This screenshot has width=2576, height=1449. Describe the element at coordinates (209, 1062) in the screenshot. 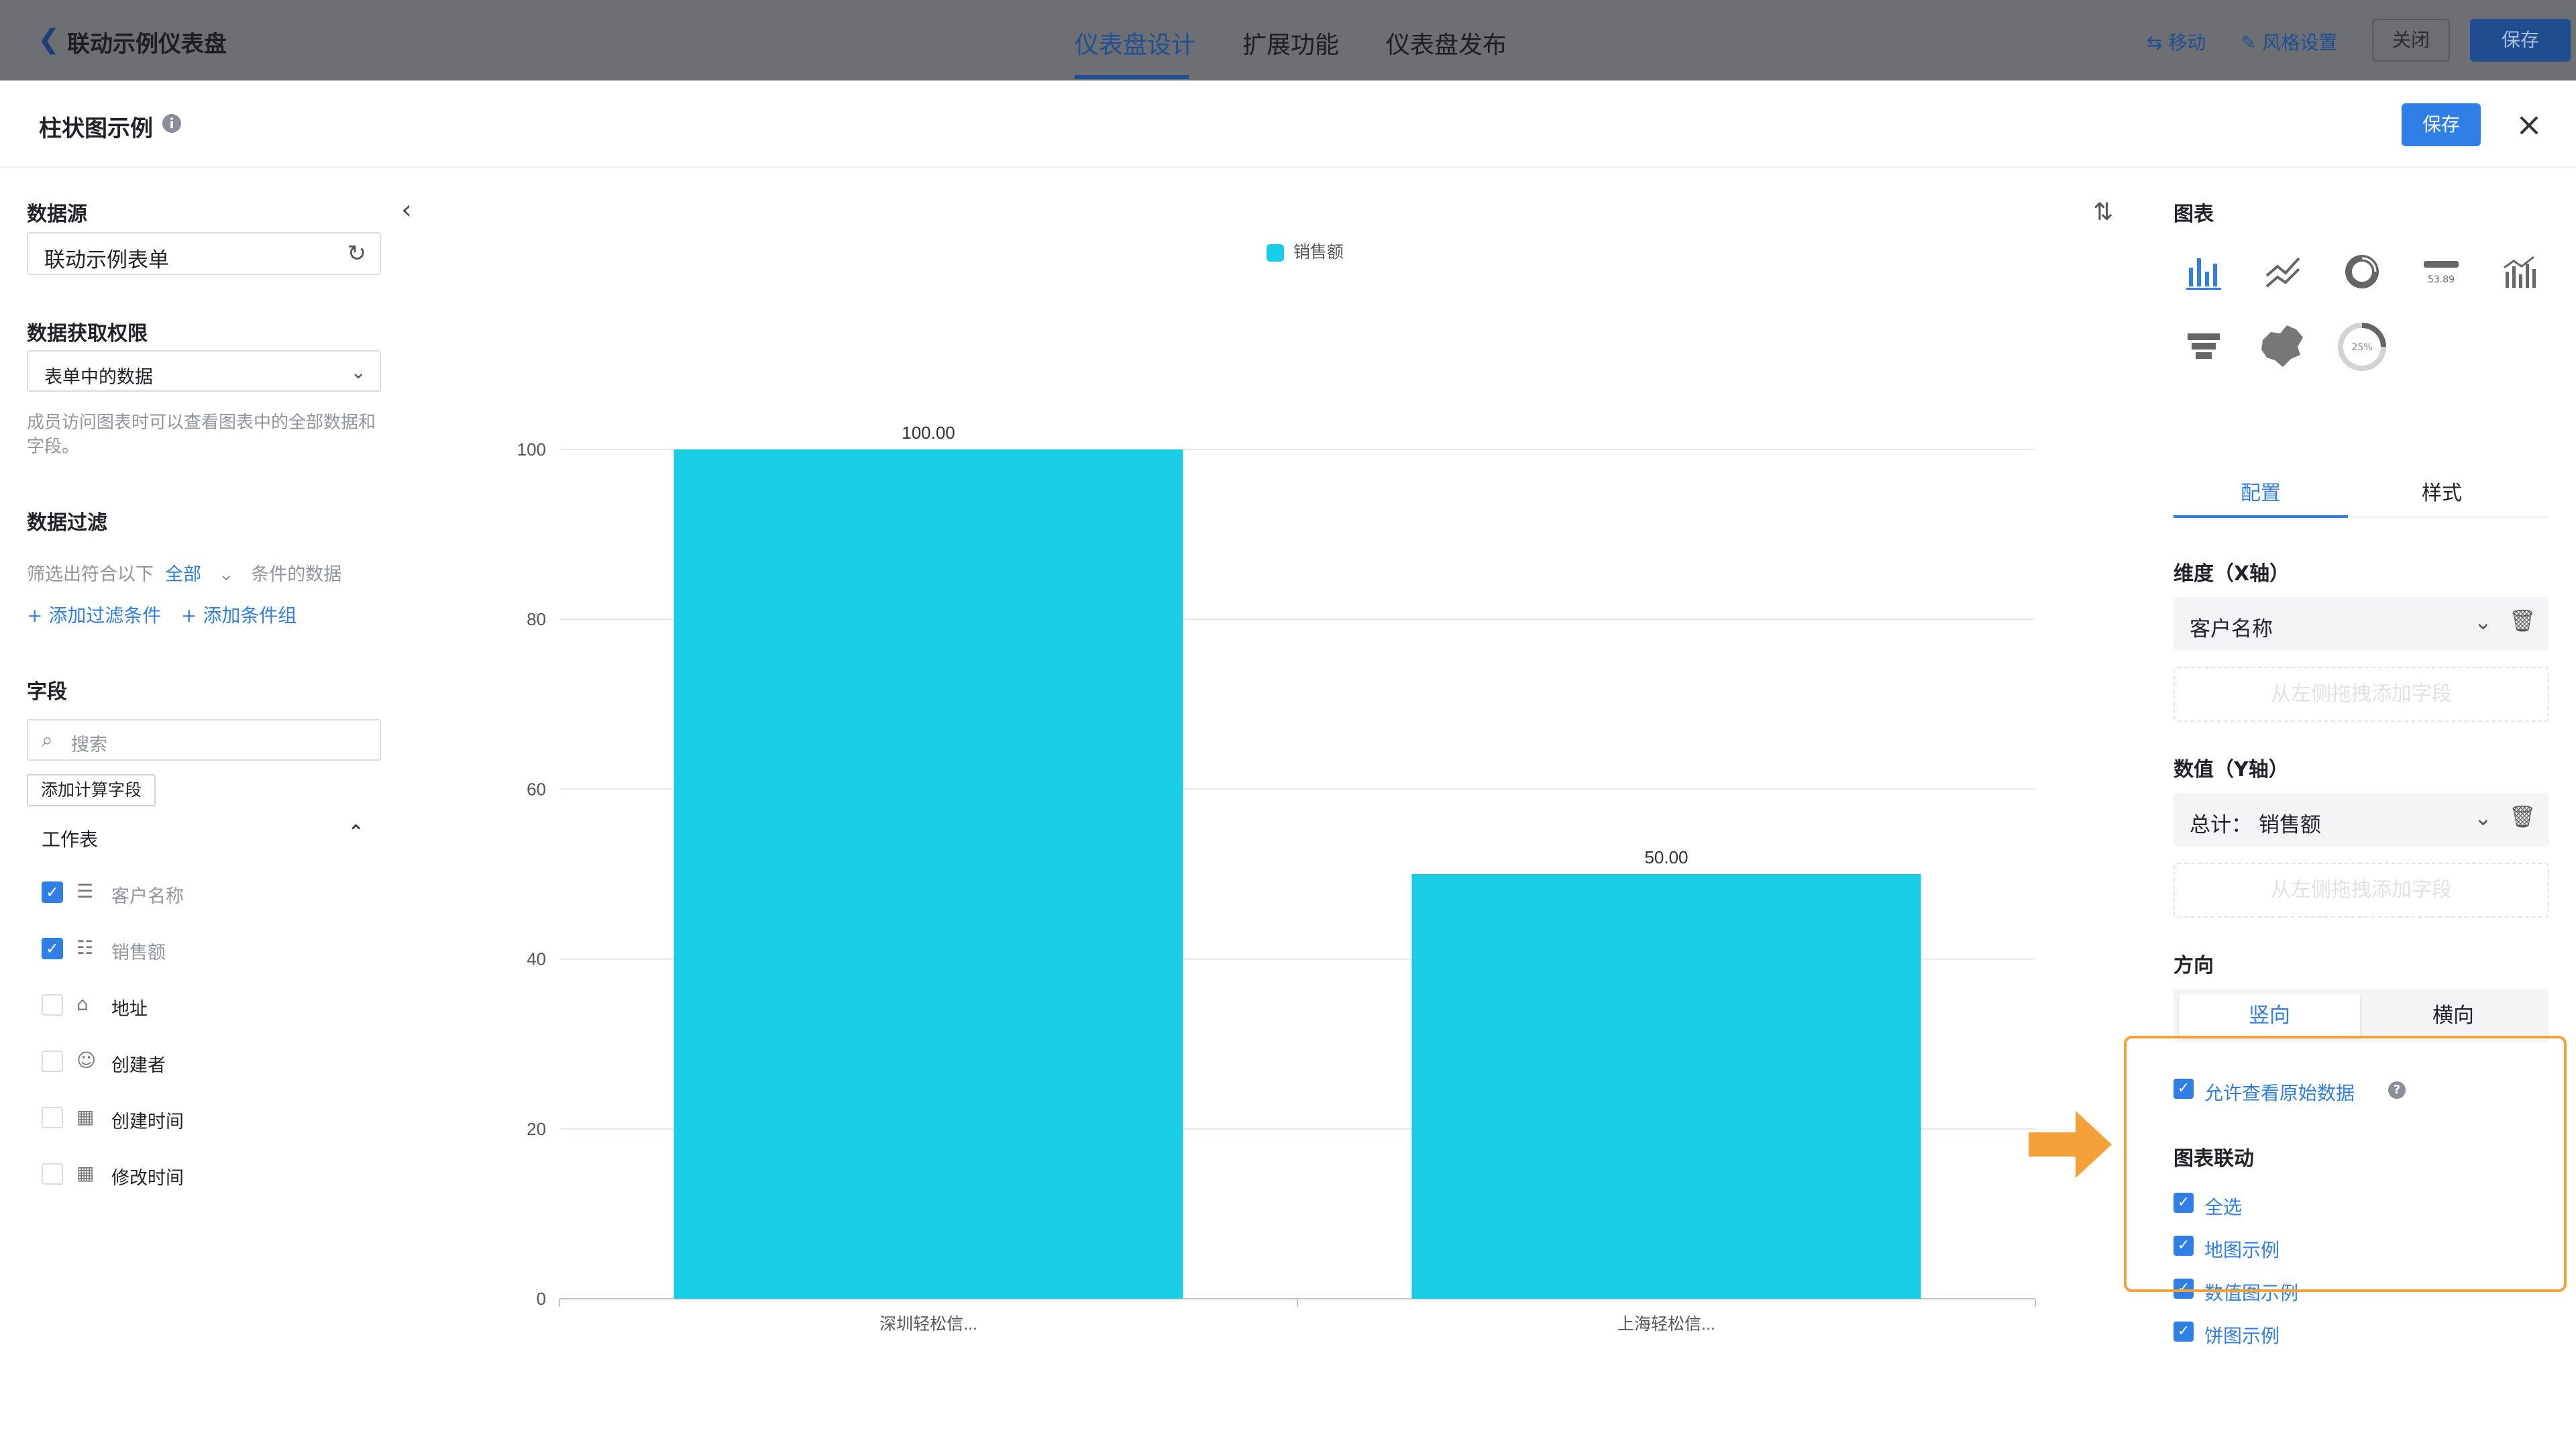

I see `field-item-creator: ☺ 创建者` at that location.